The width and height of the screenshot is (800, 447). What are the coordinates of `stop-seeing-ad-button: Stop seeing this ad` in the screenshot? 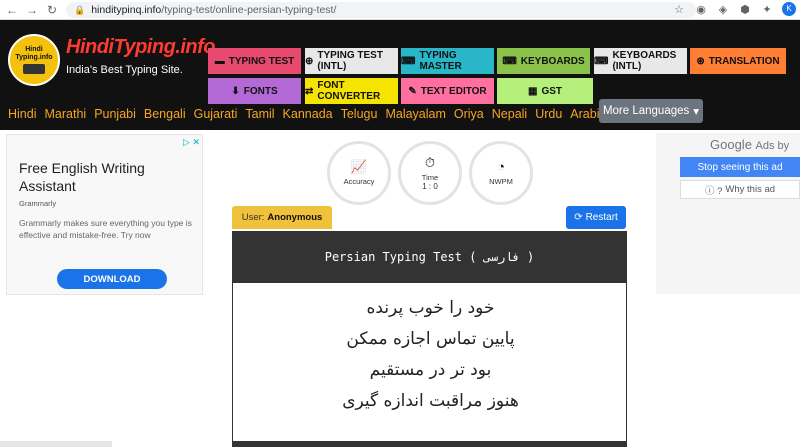 It's located at (740, 167).